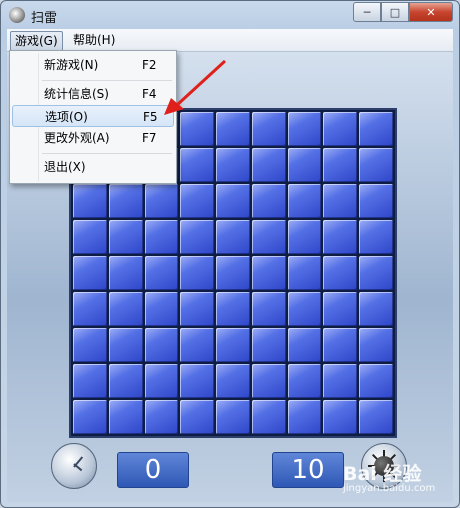 The image size is (460, 508). I want to click on watermark-brand: Bai 经验, so click(382, 474).